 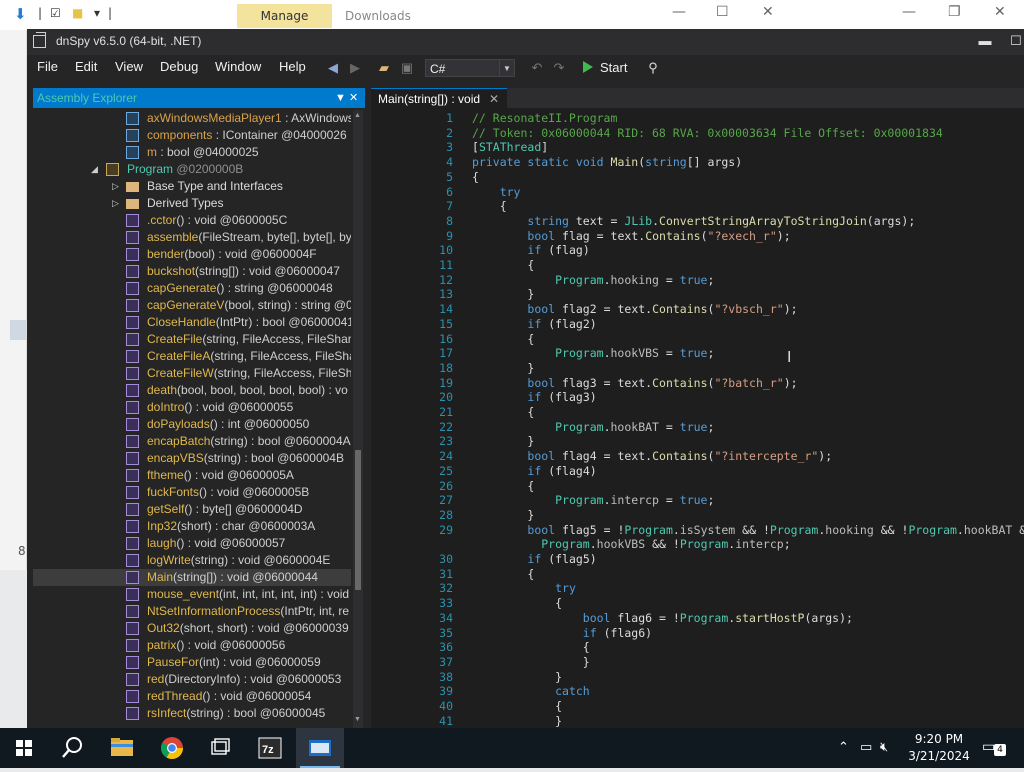 I want to click on tree-item-method: encapVBS(string) : bool @0600004B, so click(x=192, y=458).